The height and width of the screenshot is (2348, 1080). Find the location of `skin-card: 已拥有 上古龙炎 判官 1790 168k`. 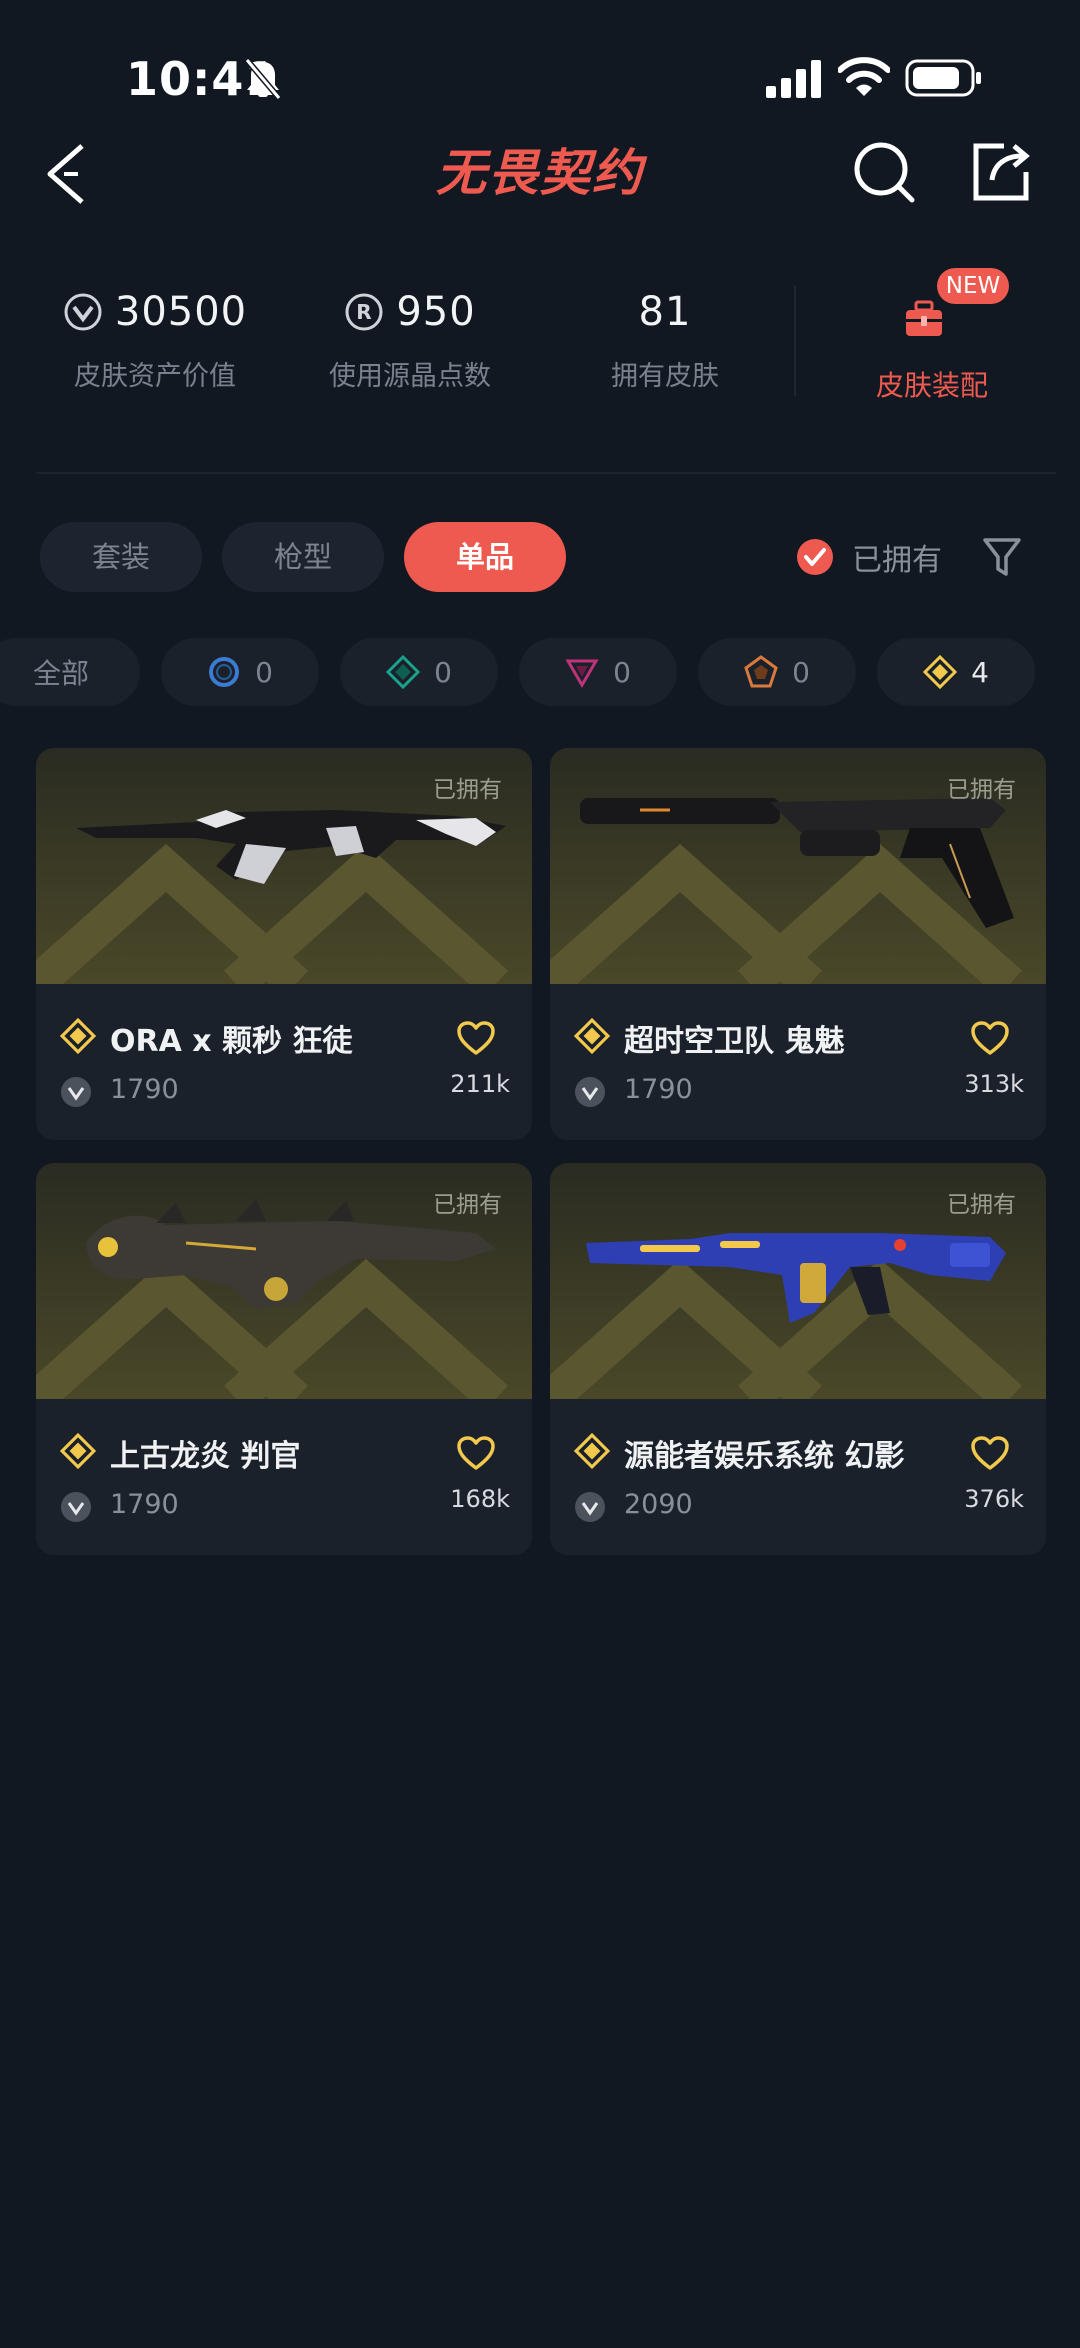

skin-card: 已拥有 上古龙炎 判官 1790 168k is located at coordinates (284, 1359).